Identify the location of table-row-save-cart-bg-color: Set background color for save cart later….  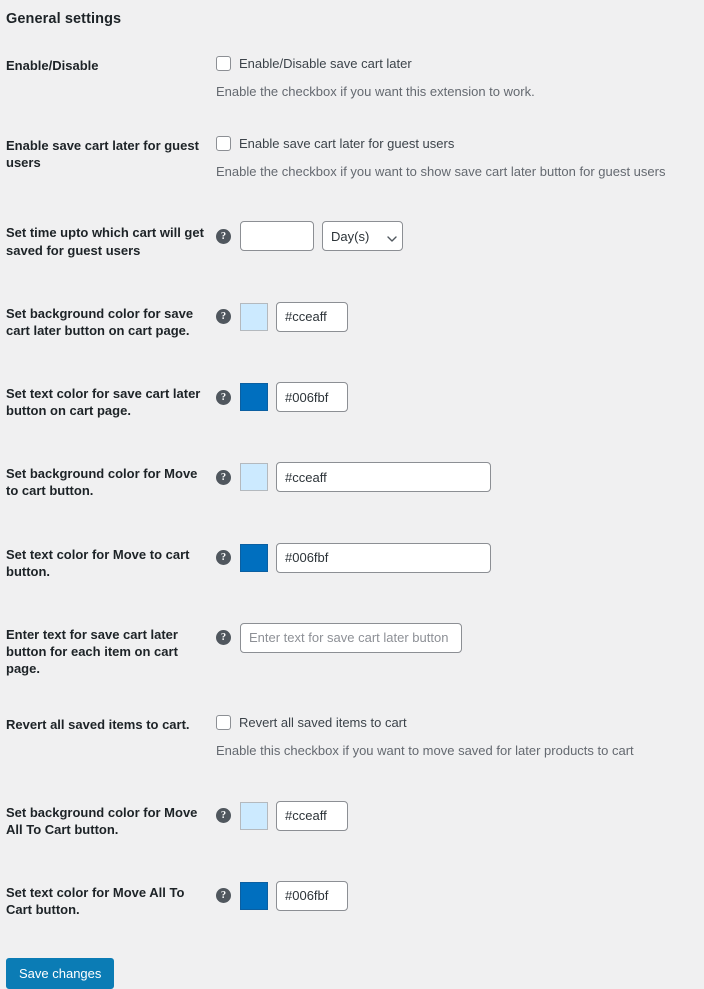
(355, 319).